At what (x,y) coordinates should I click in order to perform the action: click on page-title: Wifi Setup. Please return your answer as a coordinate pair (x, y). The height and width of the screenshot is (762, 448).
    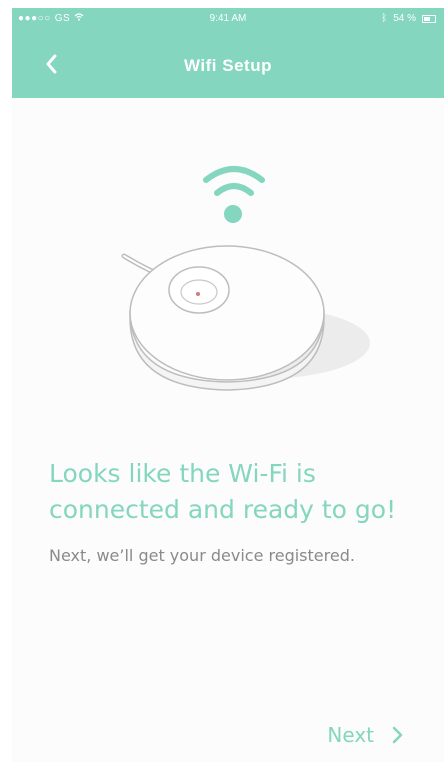
    Looking at the image, I should click on (228, 65).